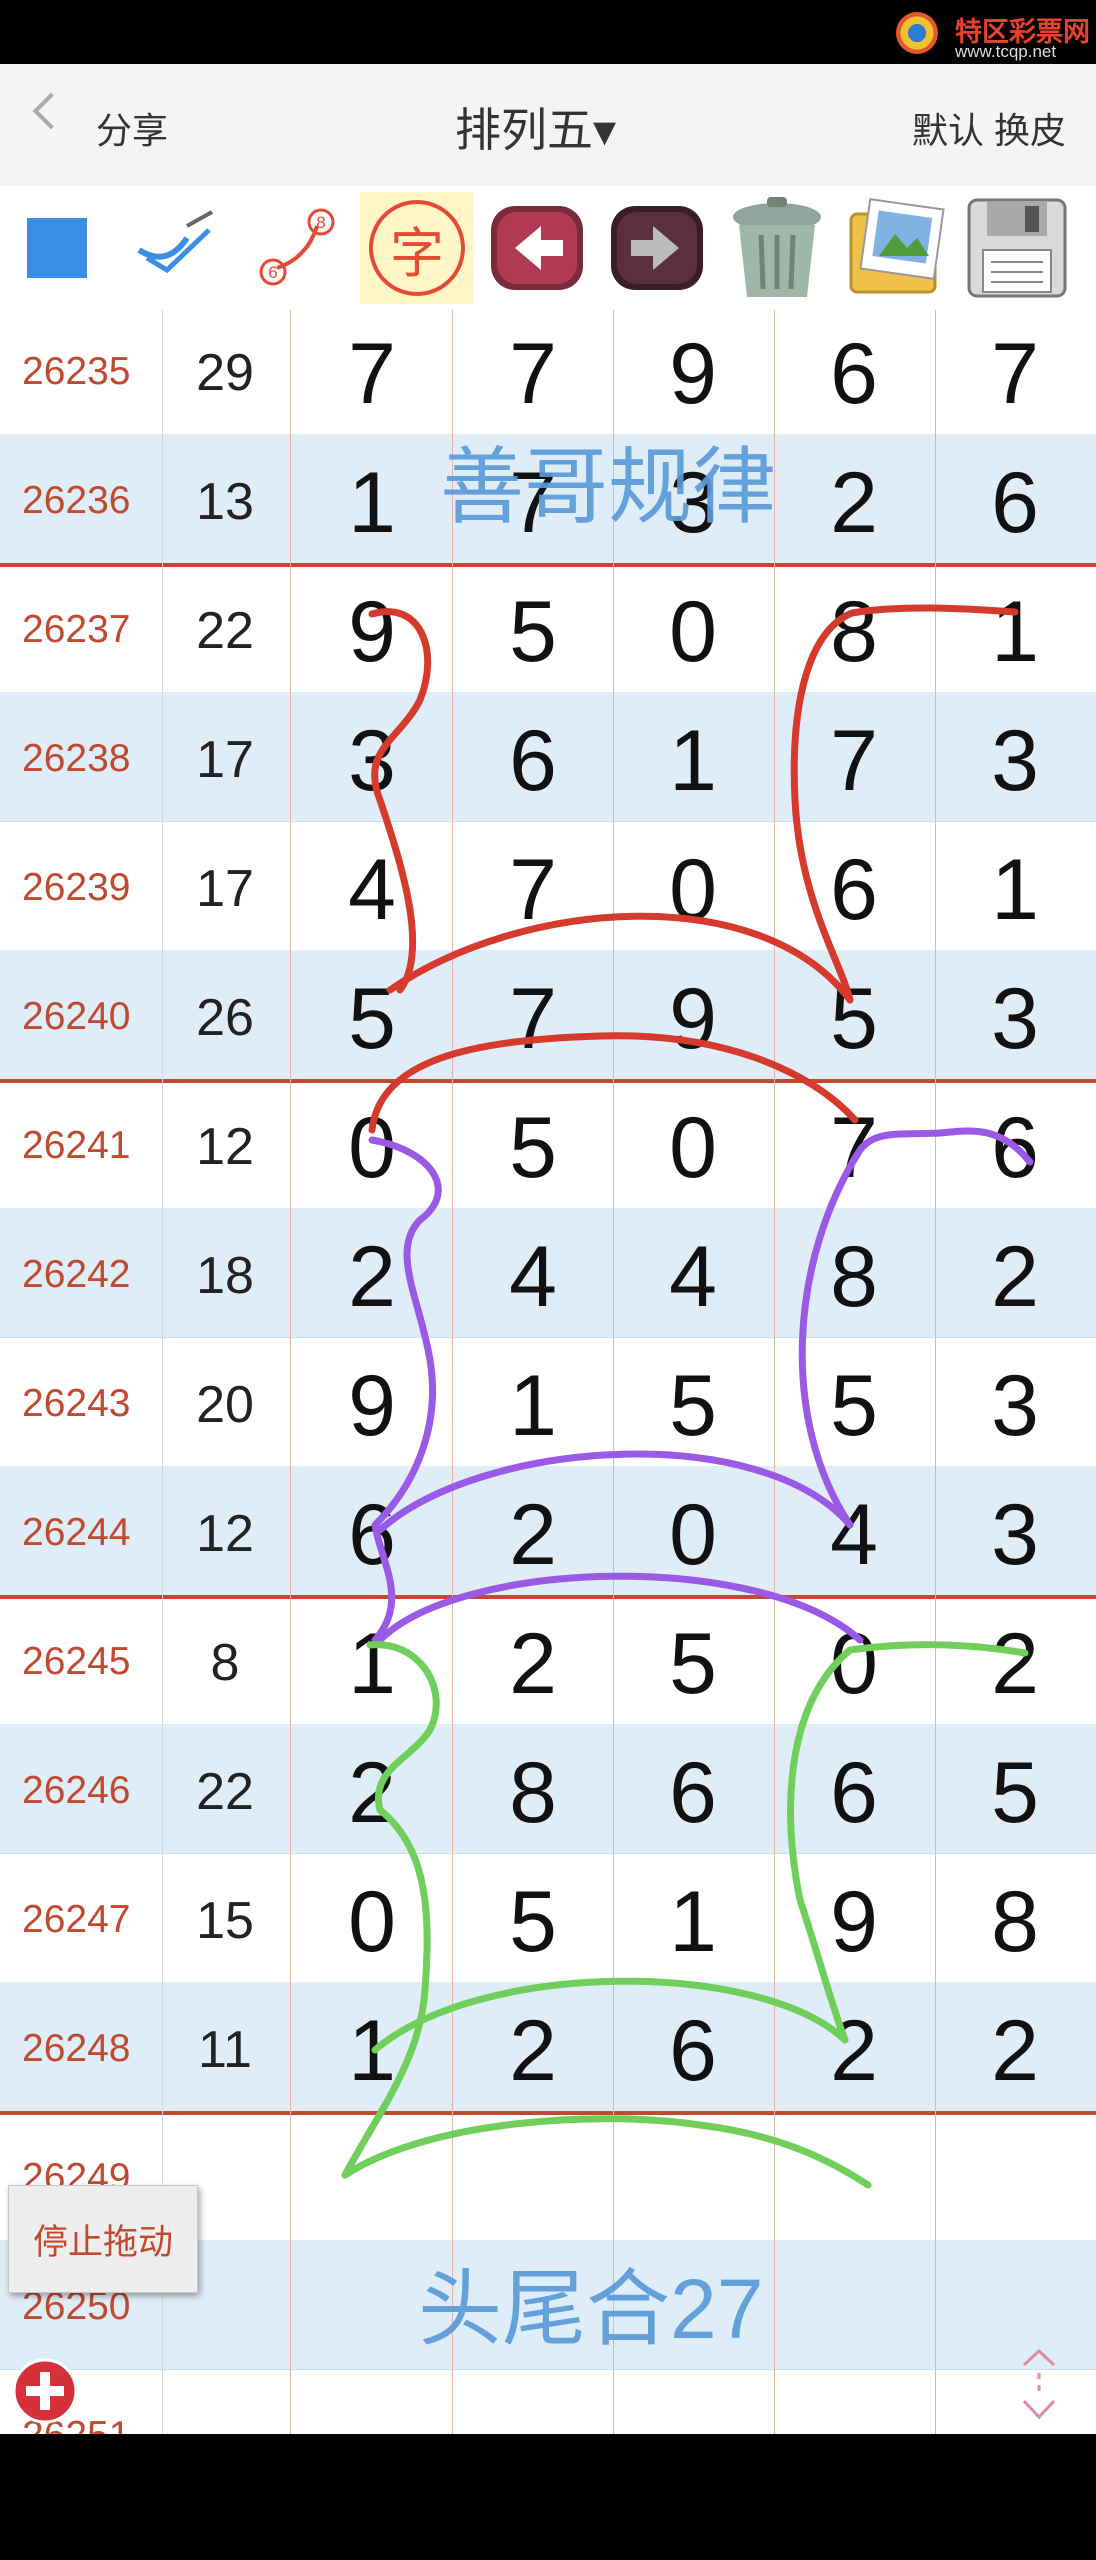  What do you see at coordinates (177, 248) in the screenshot?
I see `pen-check-icon` at bounding box center [177, 248].